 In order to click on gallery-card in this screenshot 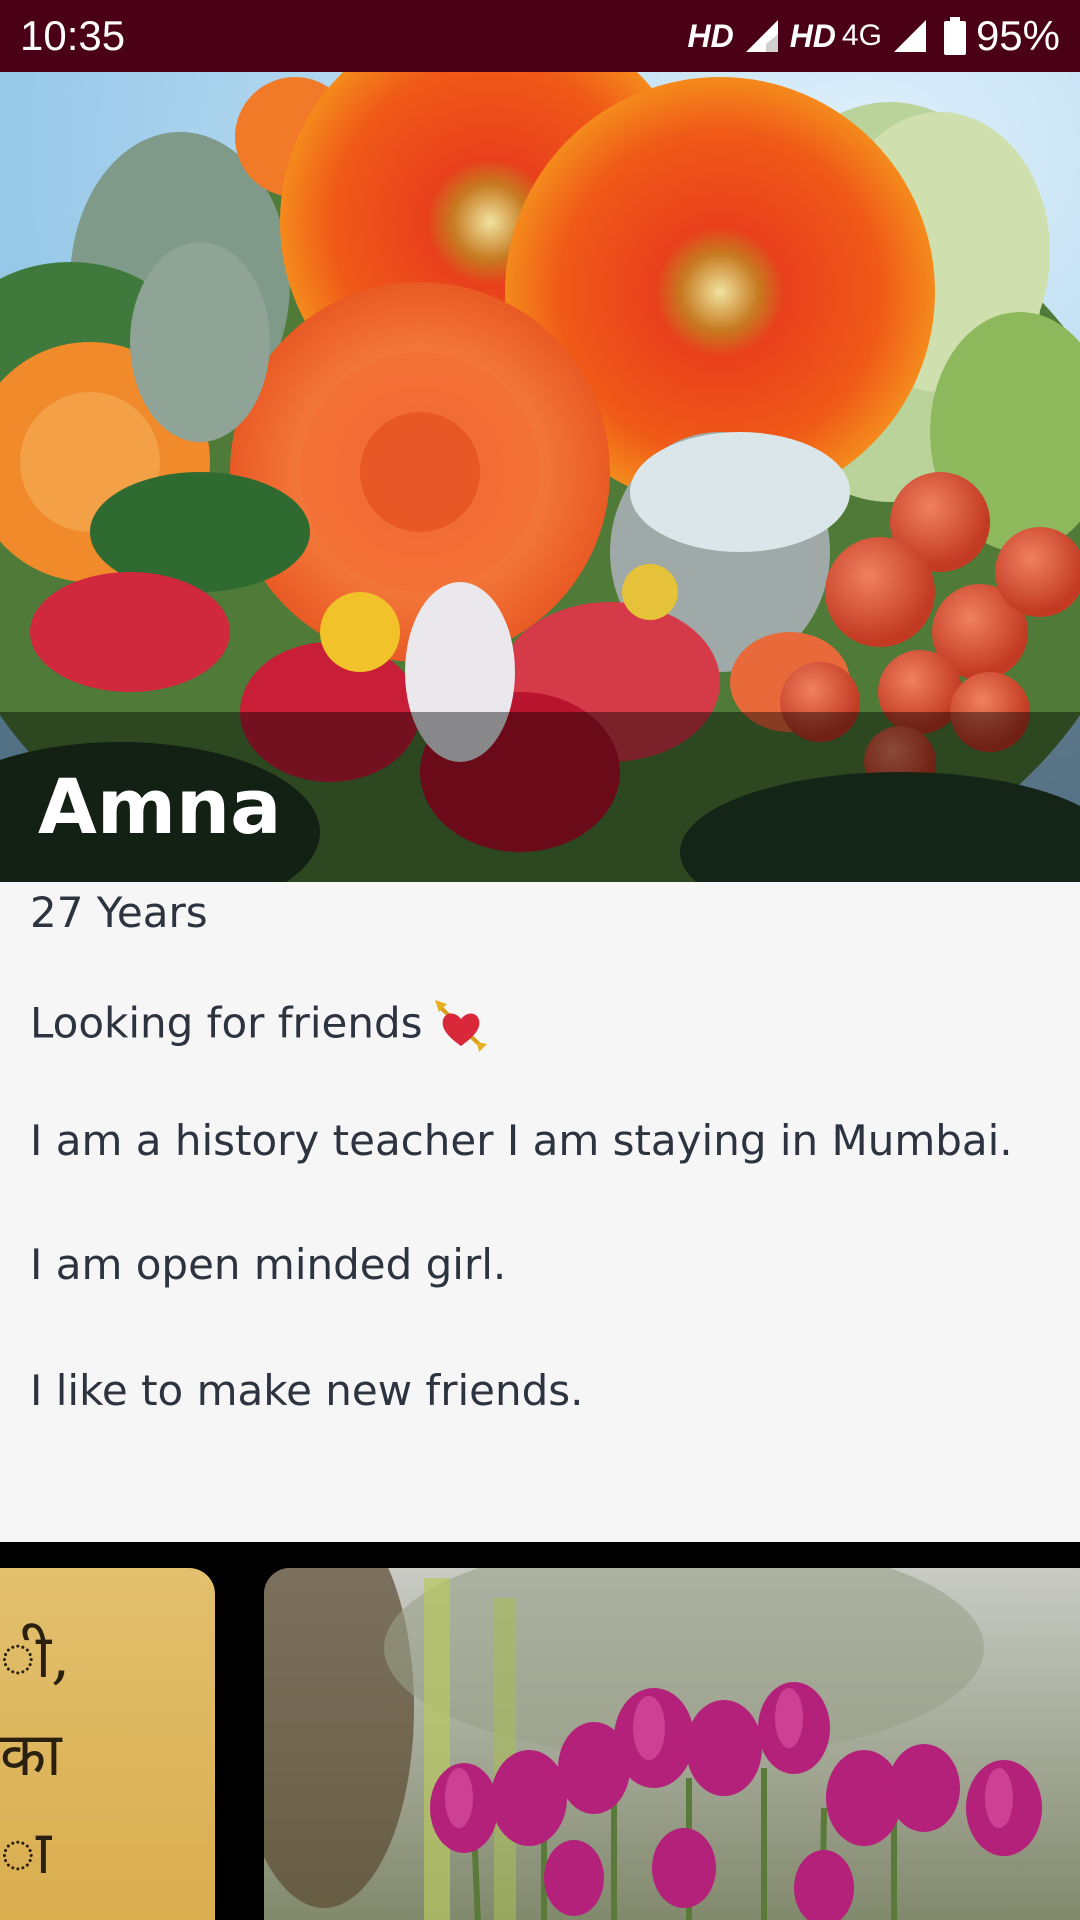, I will do `click(672, 1744)`.